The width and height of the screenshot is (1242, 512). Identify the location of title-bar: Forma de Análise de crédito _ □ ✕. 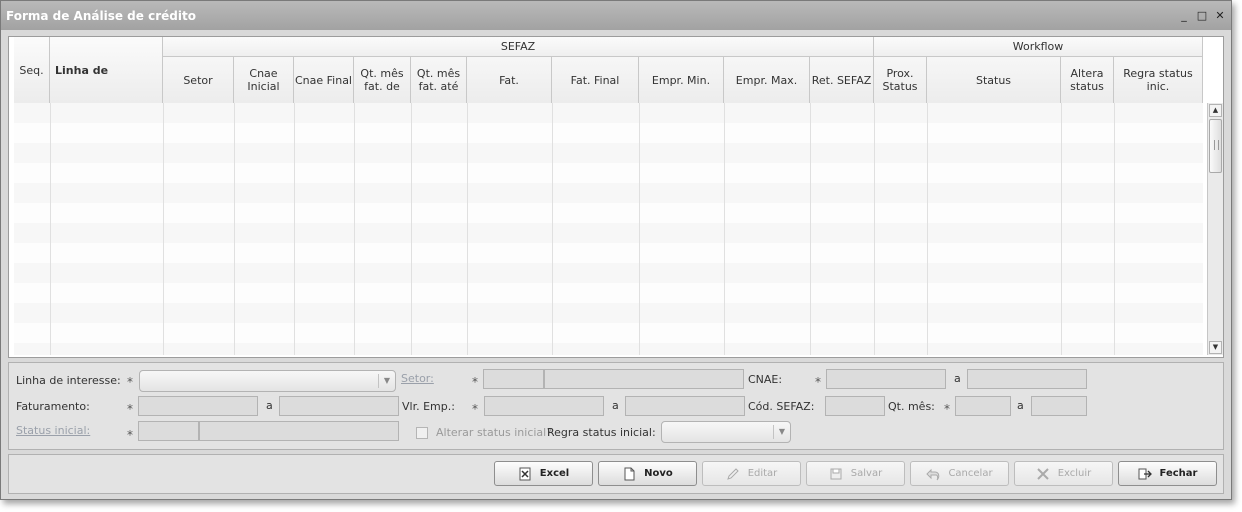
(616, 15).